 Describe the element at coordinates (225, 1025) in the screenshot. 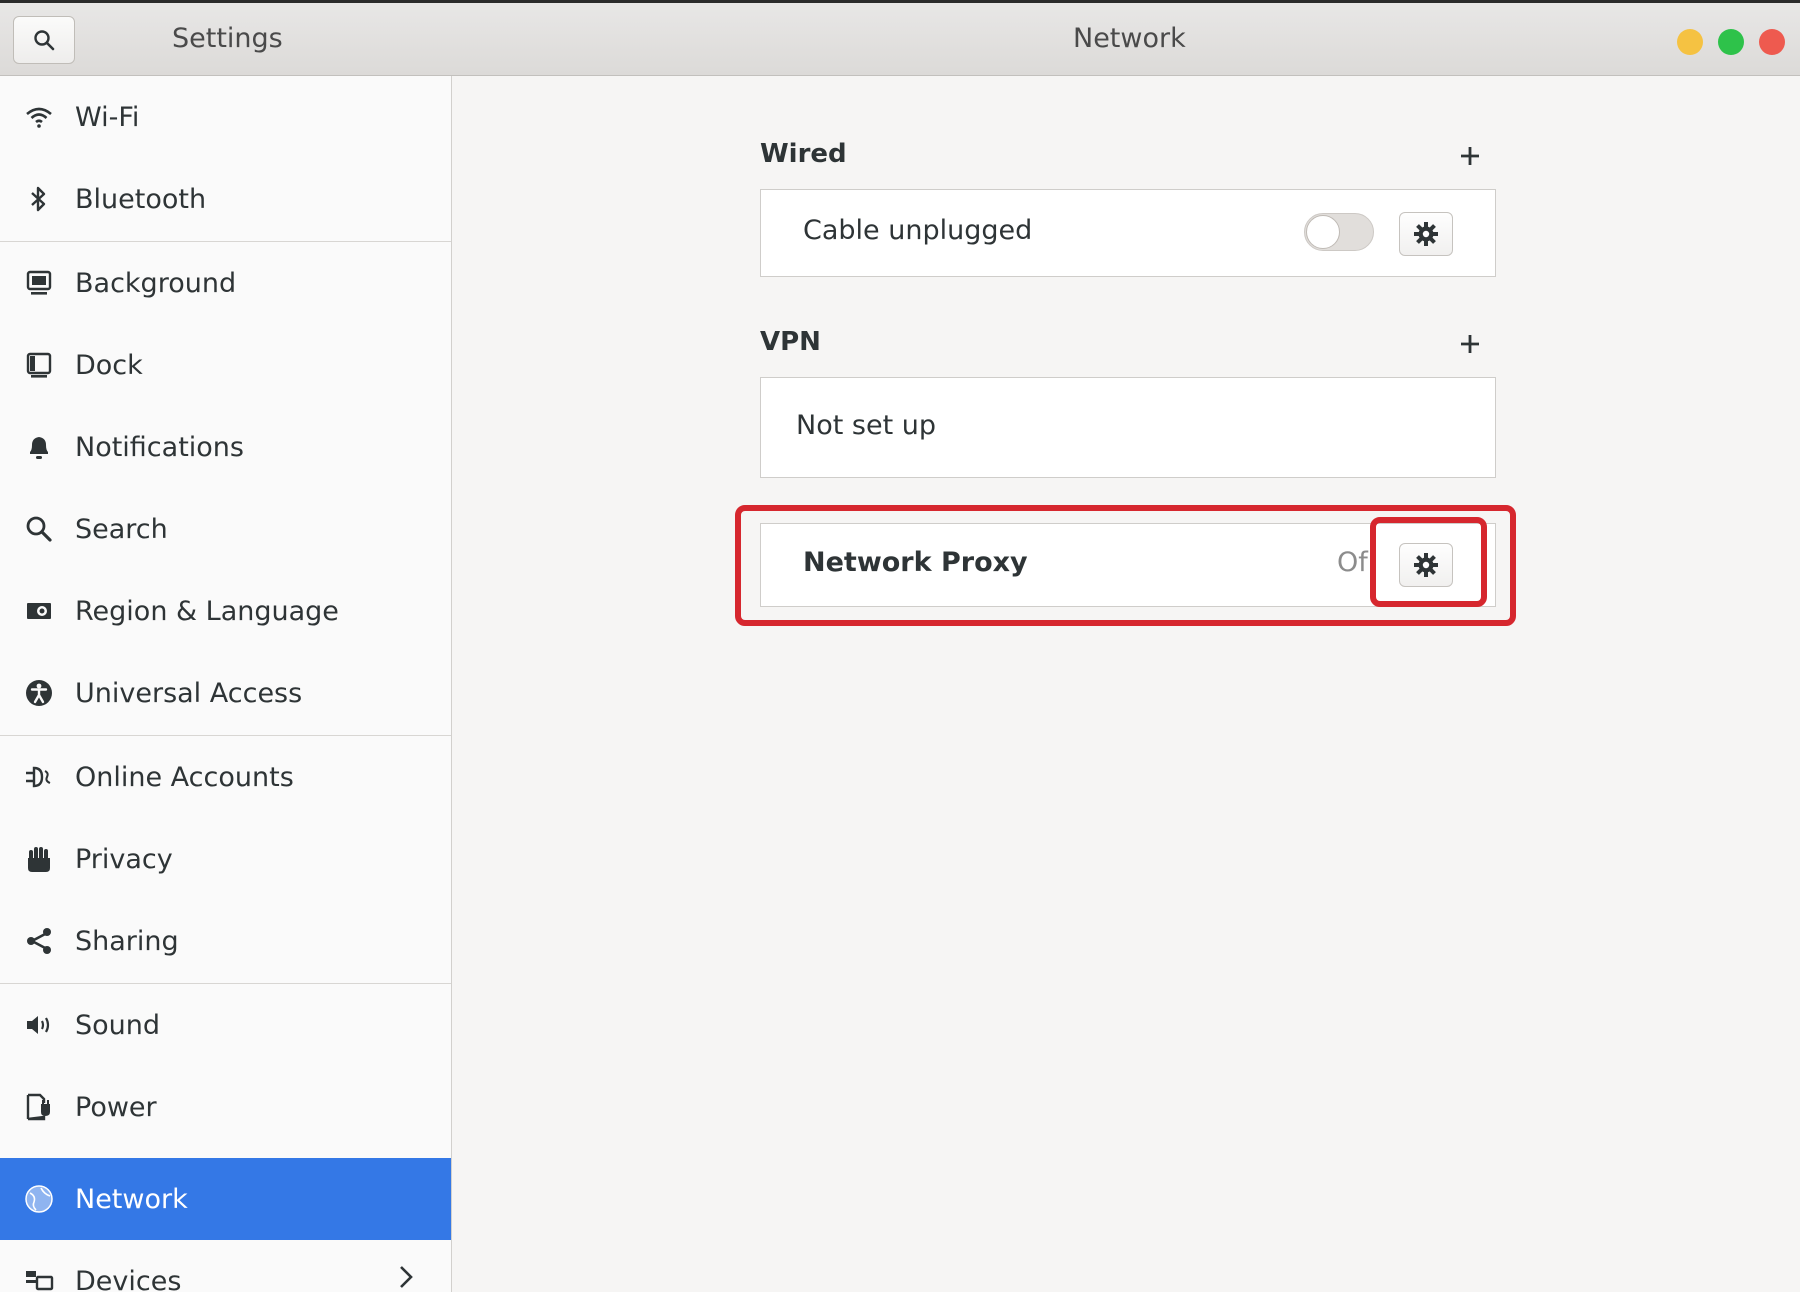

I see `sidebar-item-sound: Sound` at that location.